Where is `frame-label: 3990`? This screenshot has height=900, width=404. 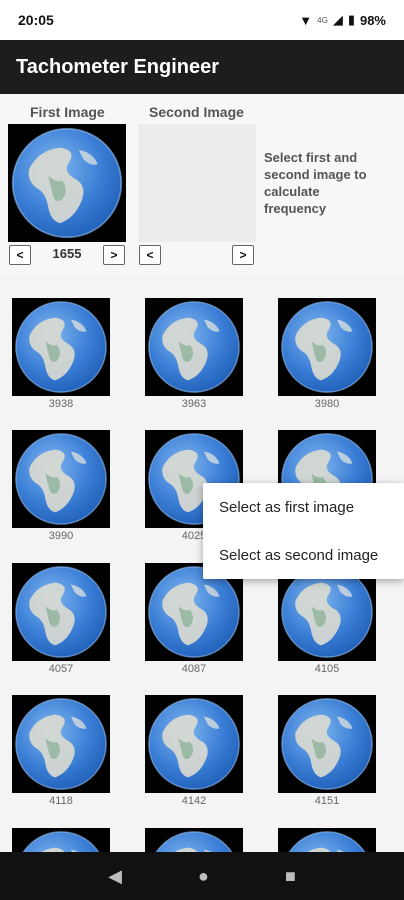 frame-label: 3990 is located at coordinates (61, 536).